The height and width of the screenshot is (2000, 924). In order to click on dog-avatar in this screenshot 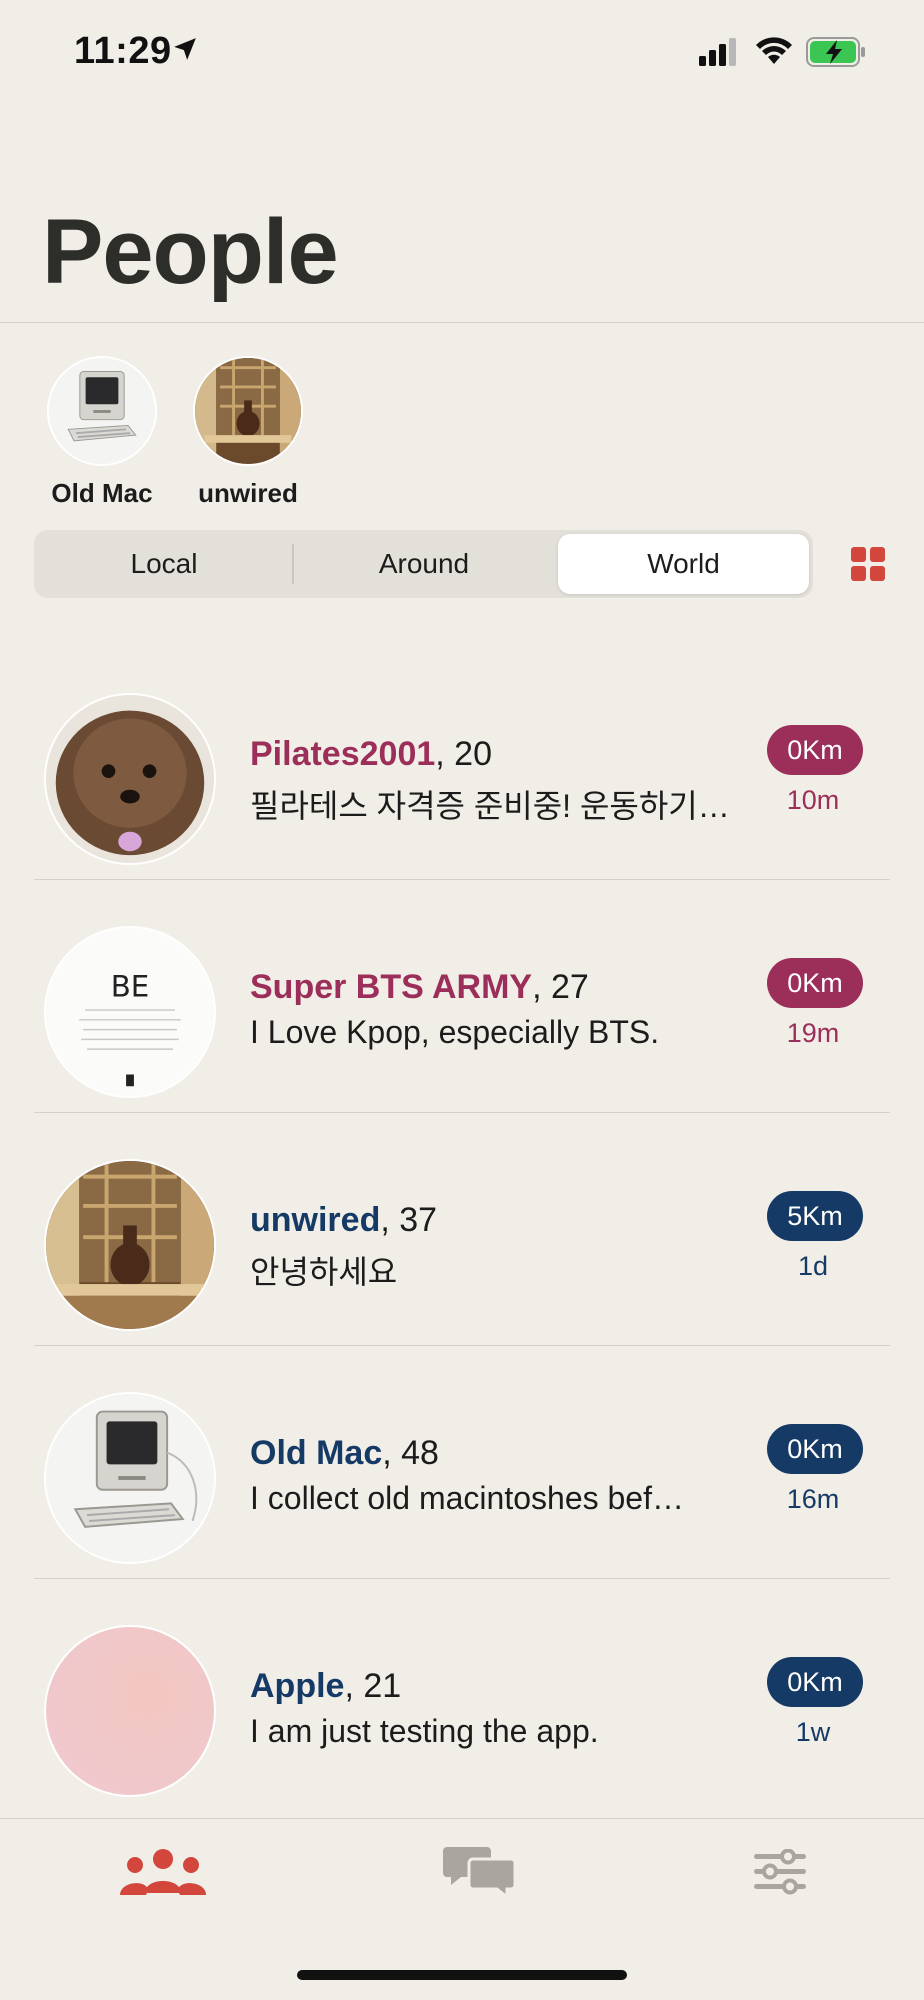, I will do `click(130, 779)`.